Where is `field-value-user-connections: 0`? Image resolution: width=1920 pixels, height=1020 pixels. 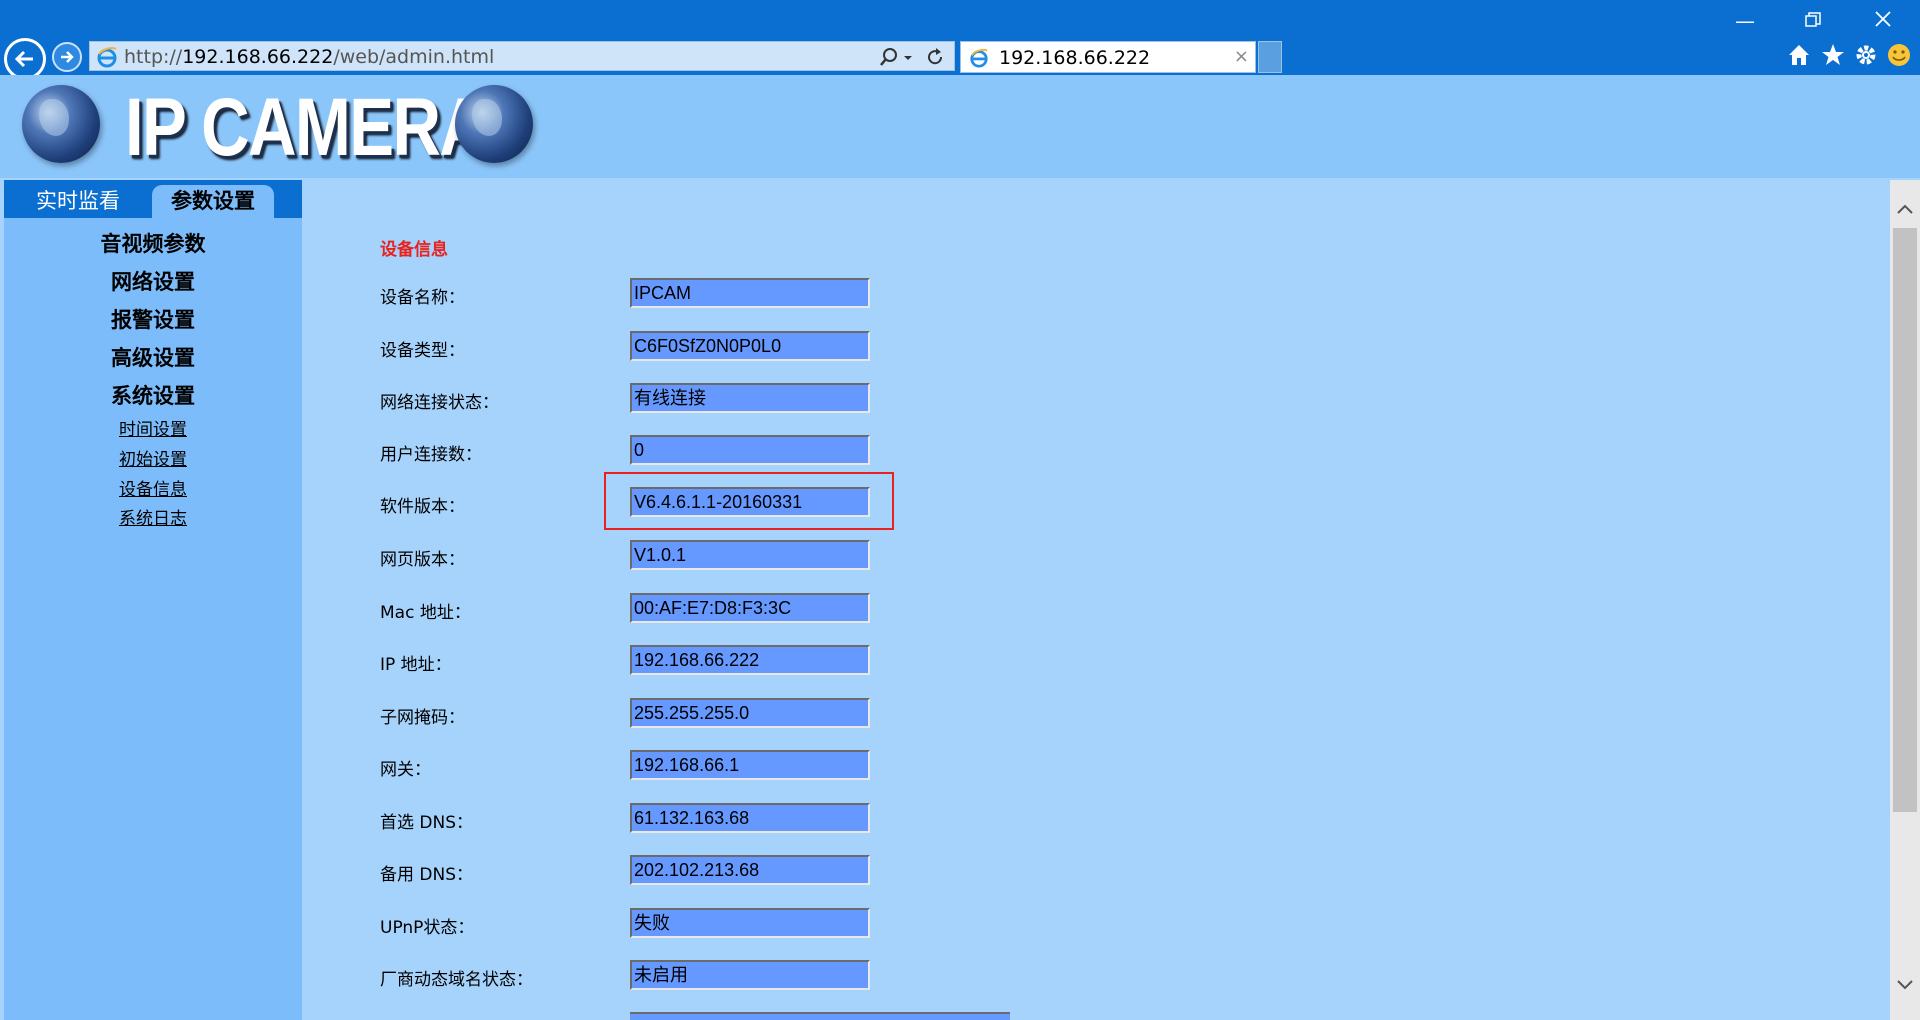 field-value-user-connections: 0 is located at coordinates (750, 450).